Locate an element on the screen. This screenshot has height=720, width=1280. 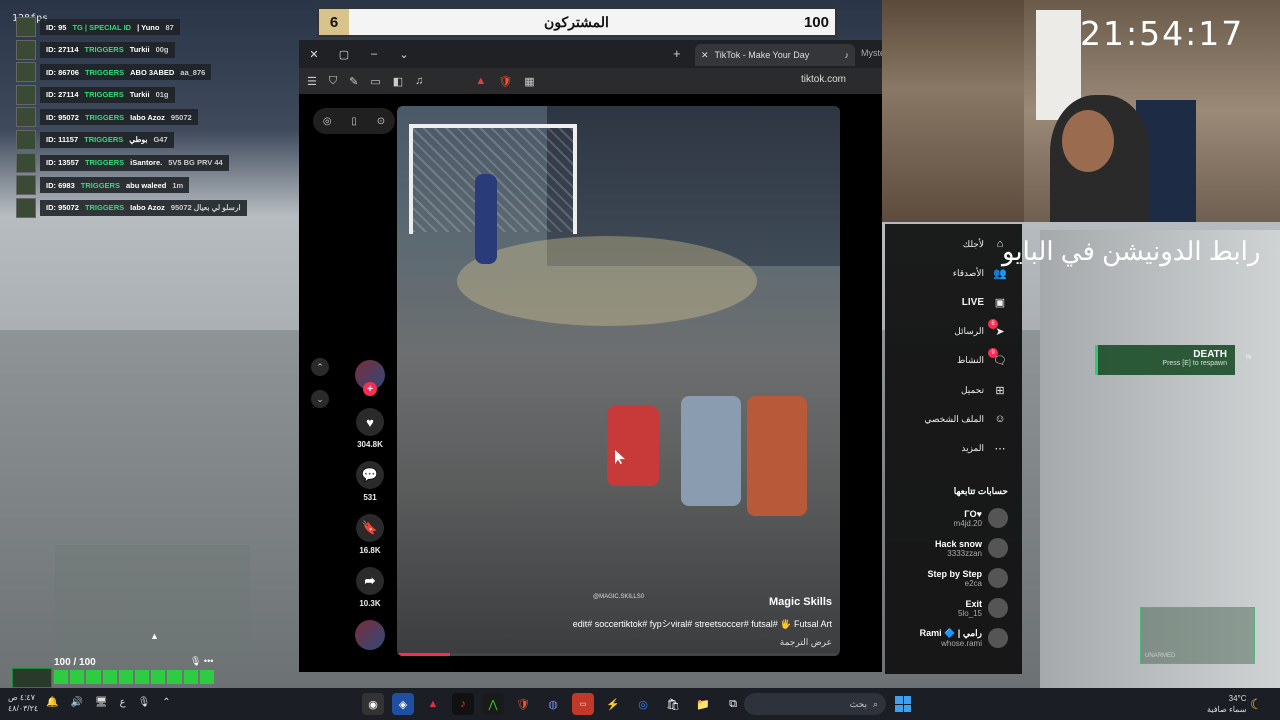
followed-account: Exit 5lo_15 is located at coordinates (983, 608).